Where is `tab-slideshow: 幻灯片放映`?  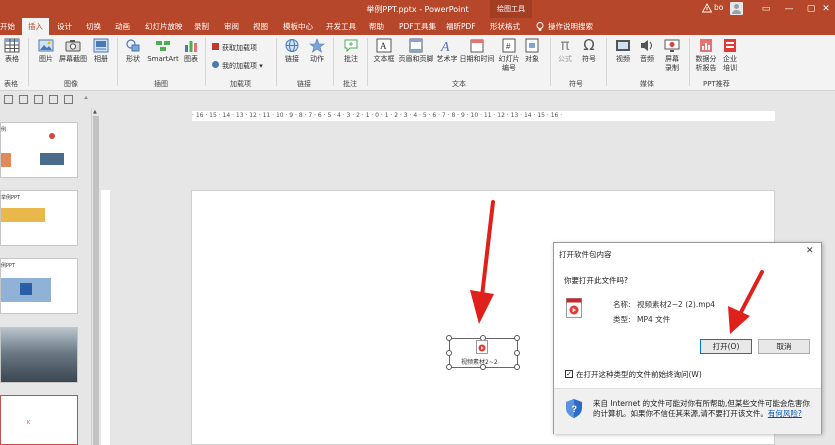
tab-slideshow: 幻灯片放映 is located at coordinates (164, 26).